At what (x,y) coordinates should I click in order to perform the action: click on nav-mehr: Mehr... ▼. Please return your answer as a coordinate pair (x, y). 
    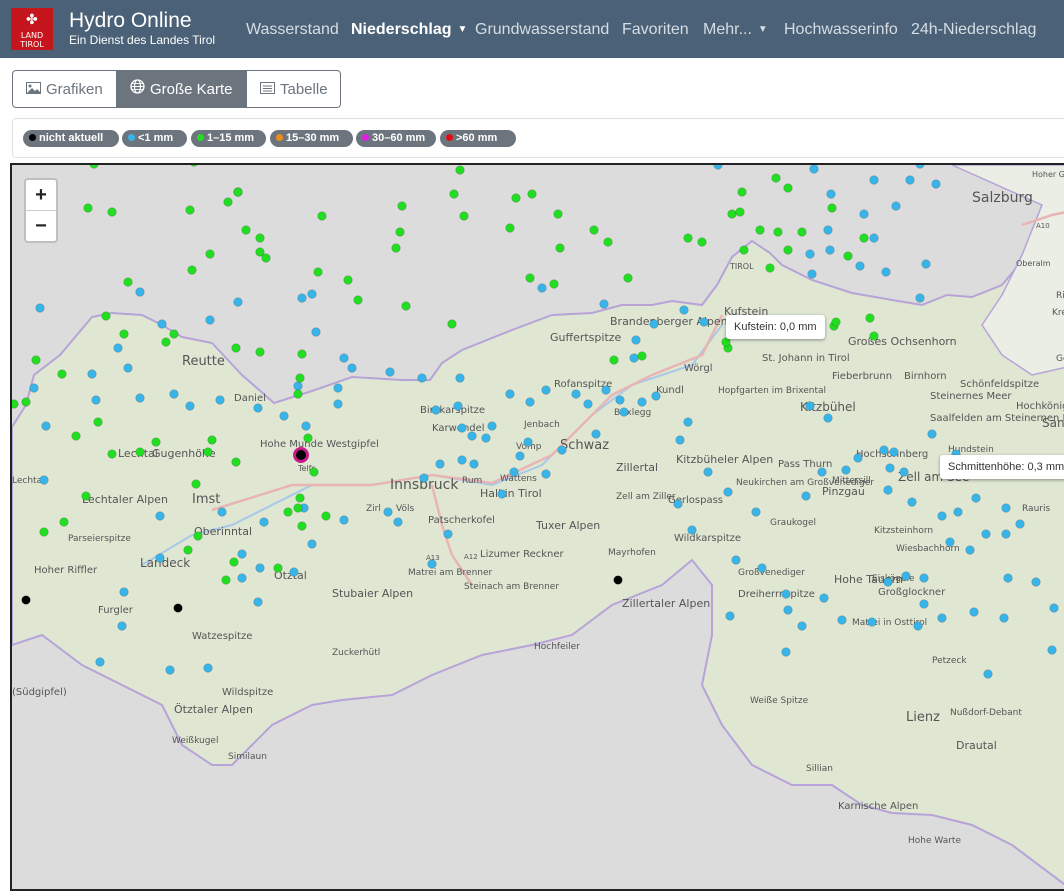
    Looking at the image, I should click on (735, 30).